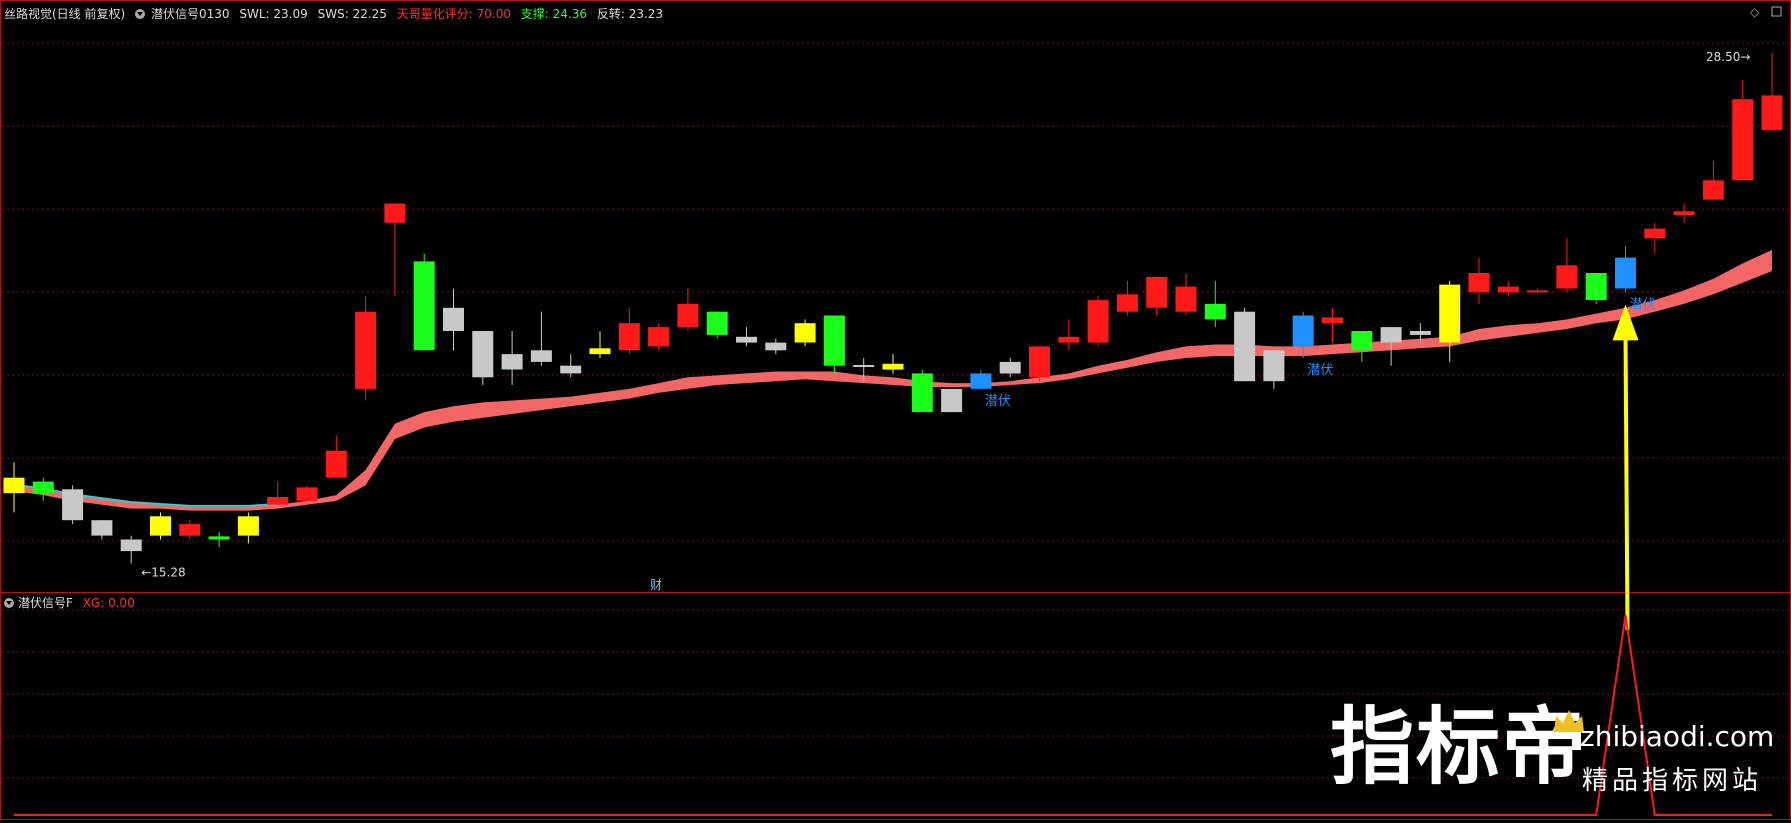  Describe the element at coordinates (1459, 747) in the screenshot. I see `watermark-brand: 指标帝` at that location.